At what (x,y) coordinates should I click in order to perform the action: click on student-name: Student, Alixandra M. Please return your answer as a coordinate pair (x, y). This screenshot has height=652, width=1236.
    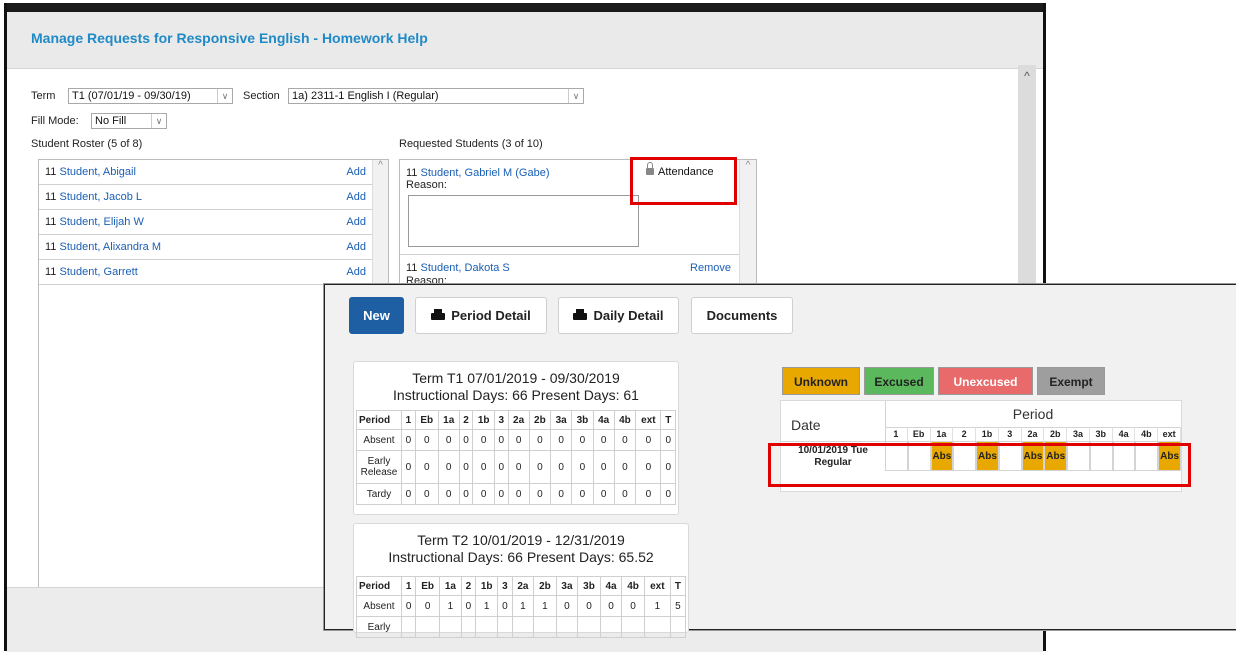
    Looking at the image, I should click on (110, 247).